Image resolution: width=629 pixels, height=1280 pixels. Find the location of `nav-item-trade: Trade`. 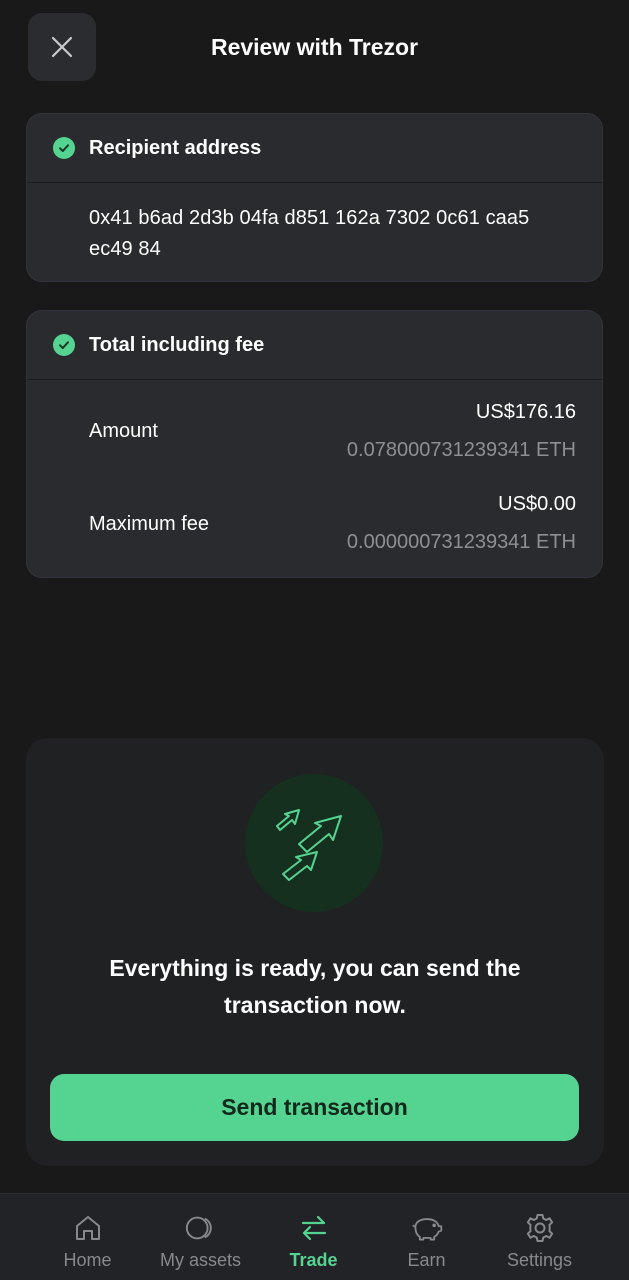

nav-item-trade: Trade is located at coordinates (313, 1237).